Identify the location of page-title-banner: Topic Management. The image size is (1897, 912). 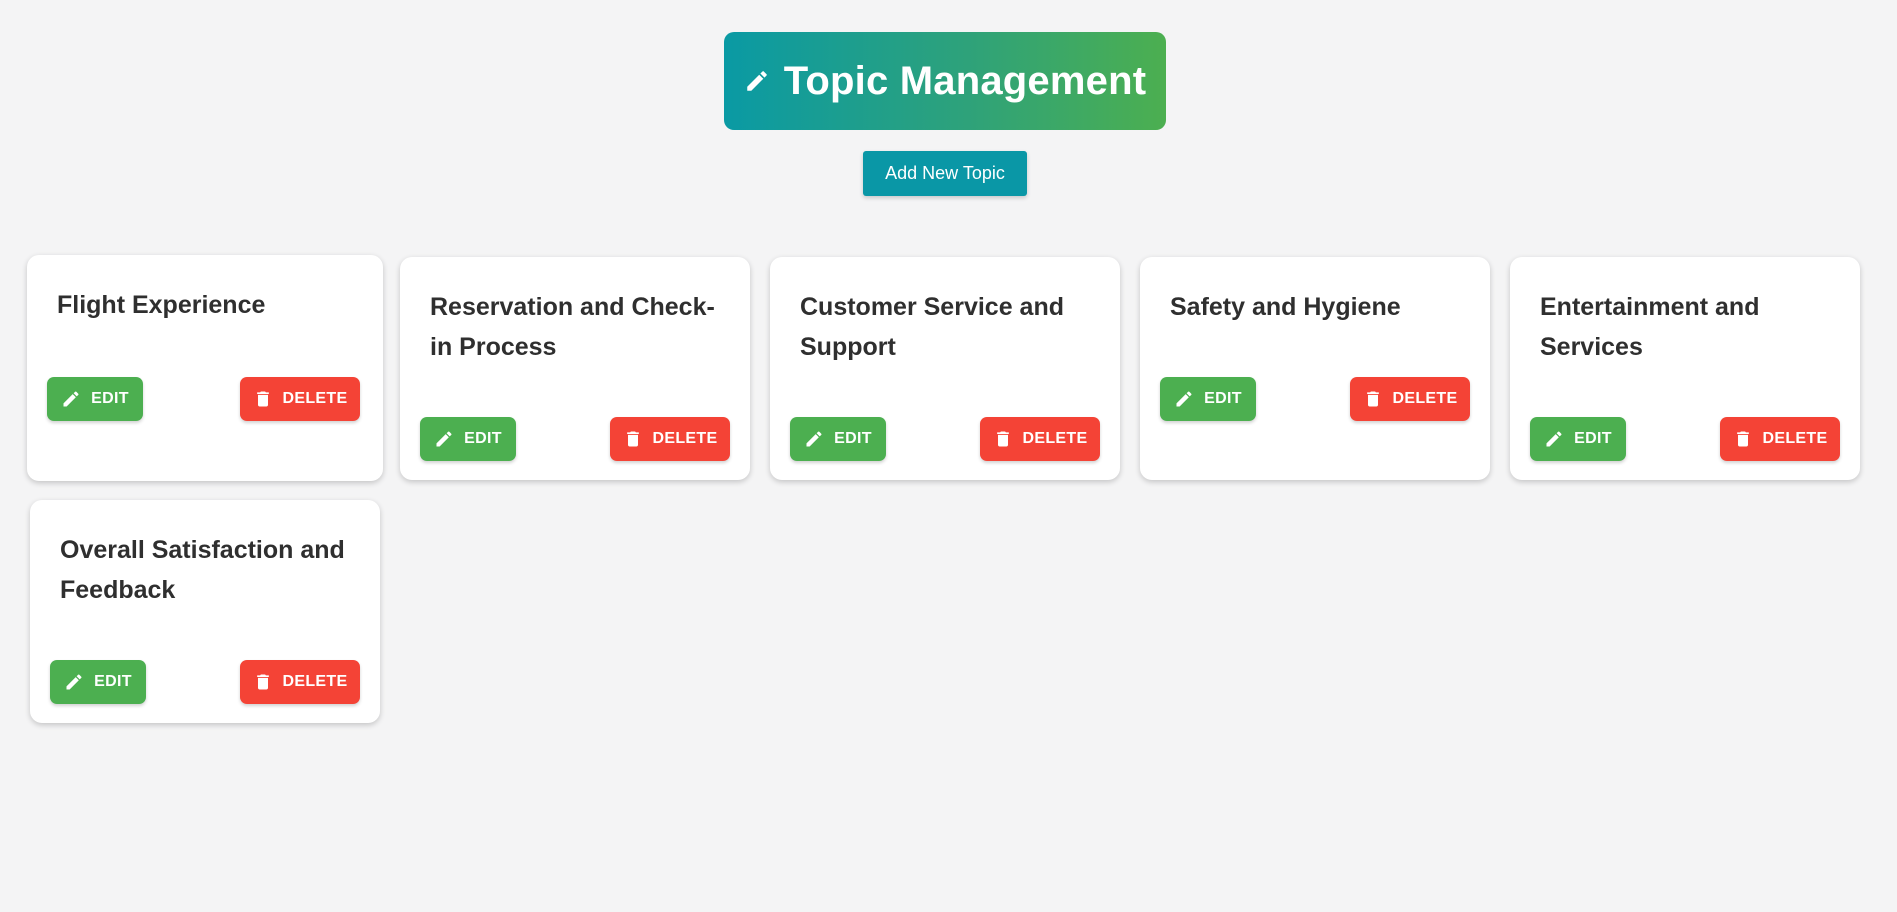
(945, 81).